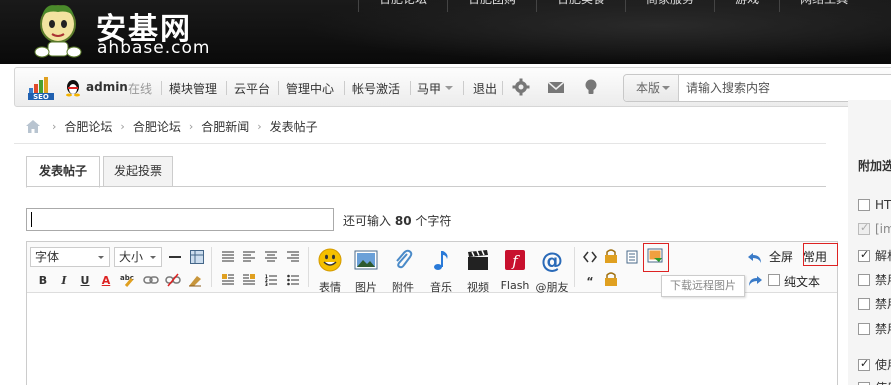  I want to click on highlight-icon: abc, so click(128, 280).